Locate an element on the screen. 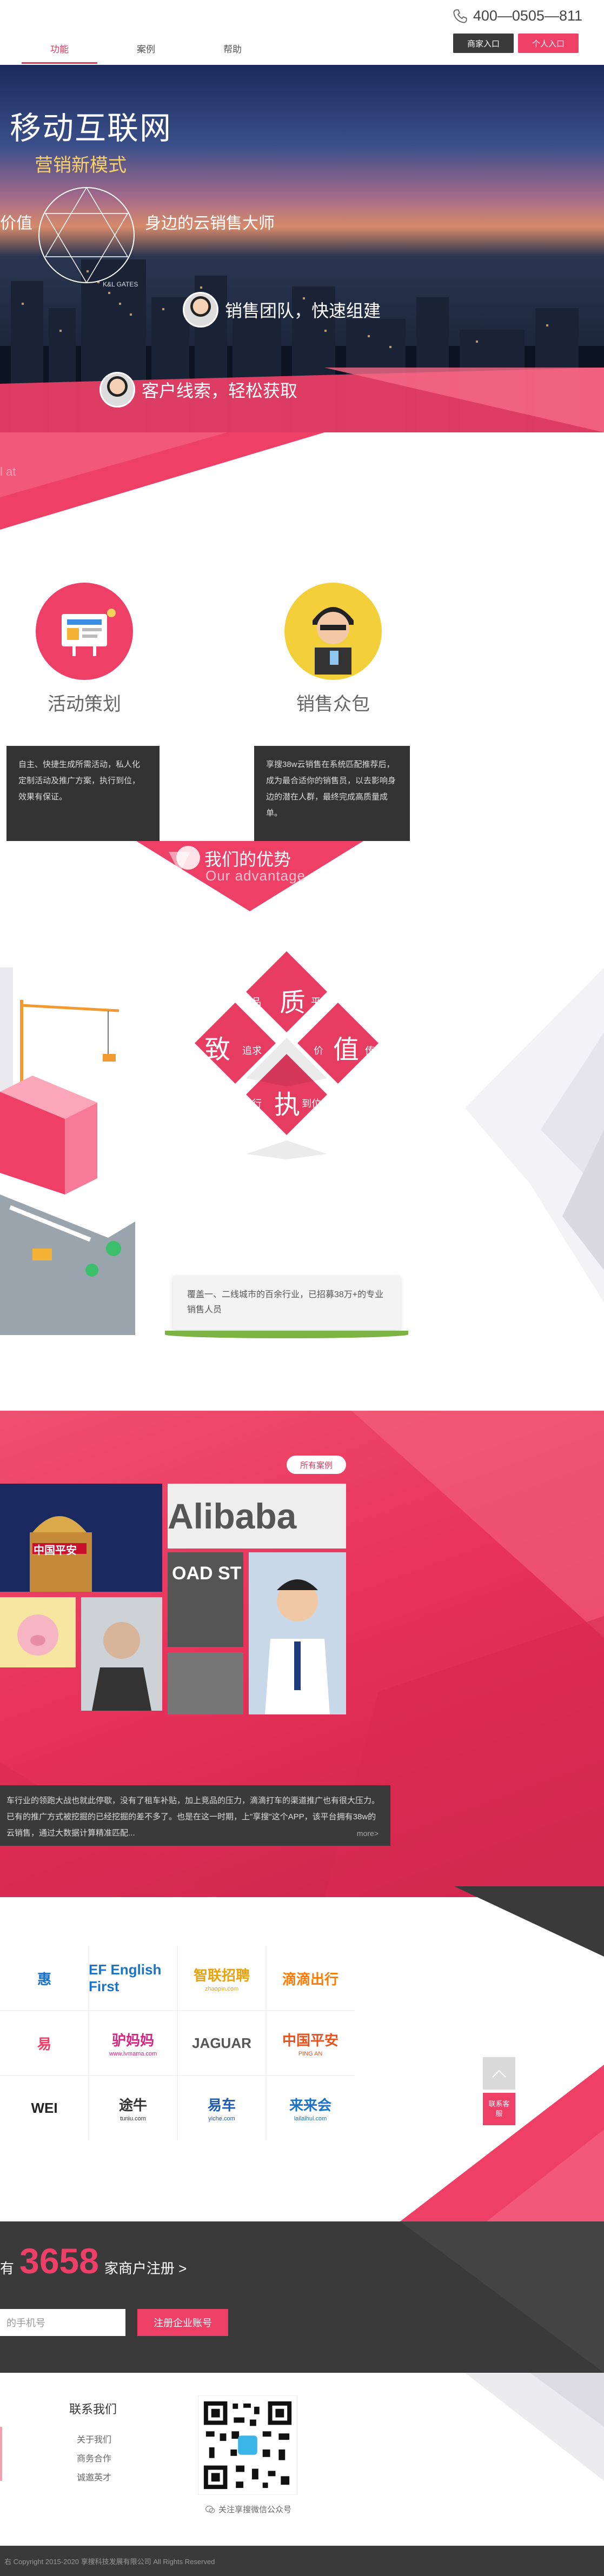 This screenshot has height=2576, width=604. partner-logo: 惠 is located at coordinates (44, 1978).